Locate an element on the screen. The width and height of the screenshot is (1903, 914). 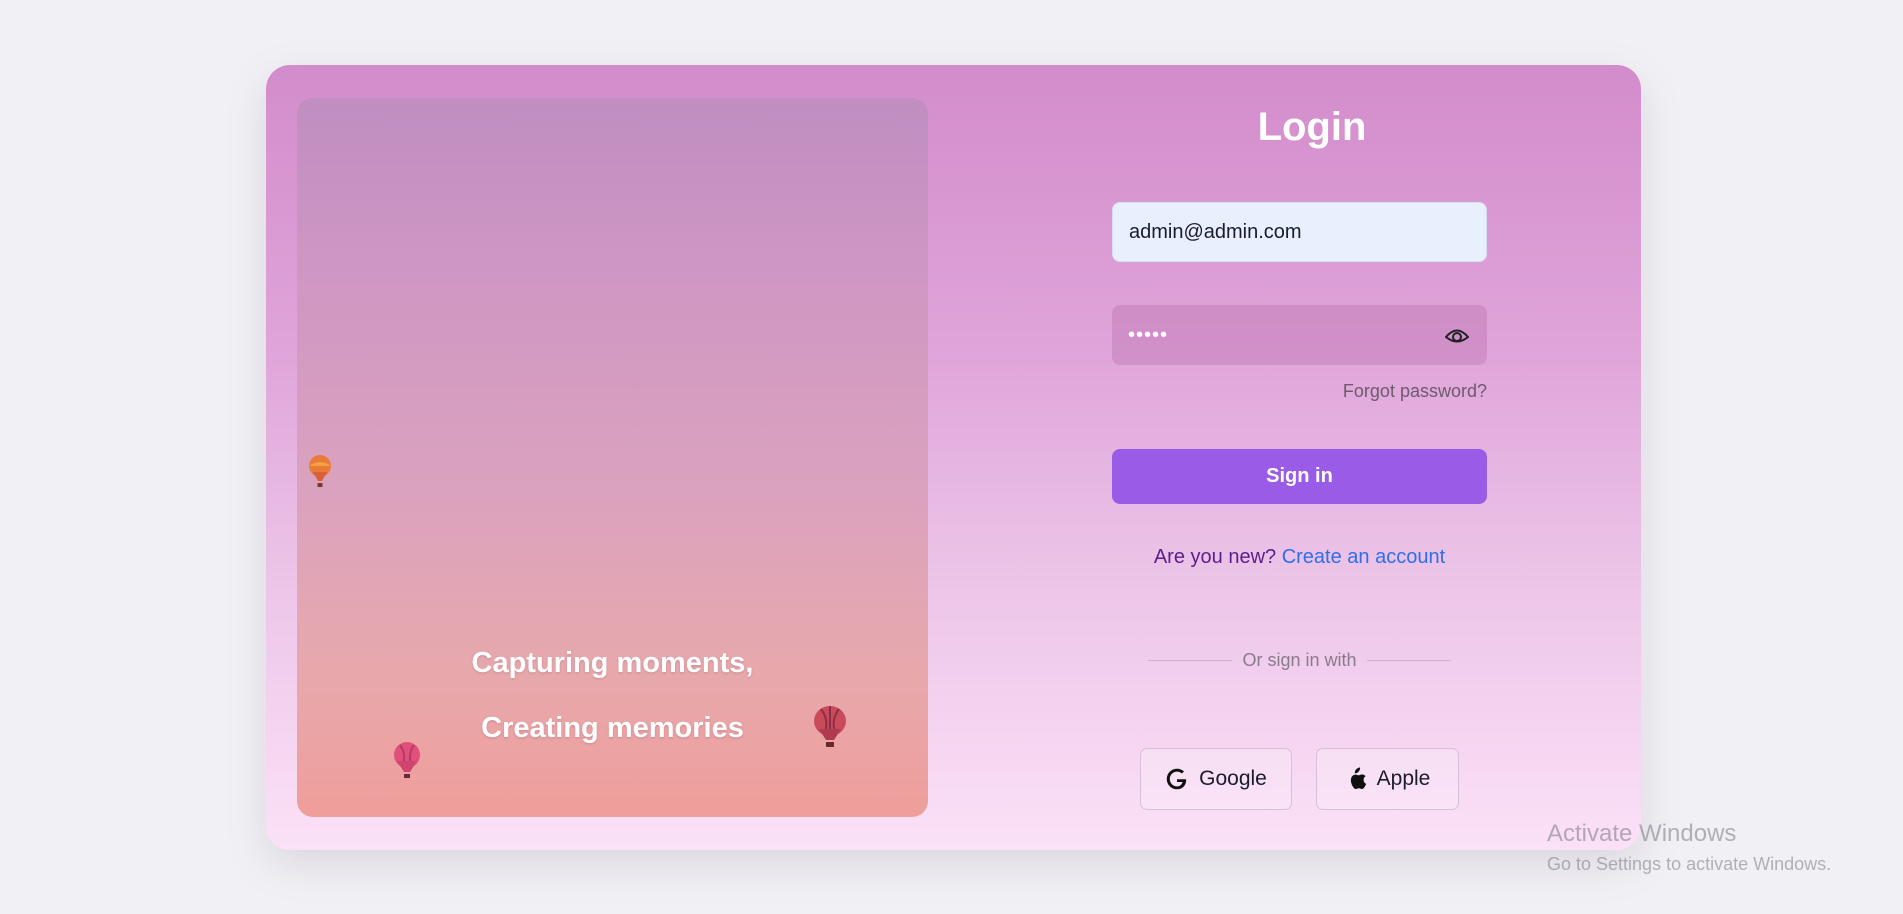
create-account-prompt: Are you new? Create an account is located at coordinates (1299, 557).